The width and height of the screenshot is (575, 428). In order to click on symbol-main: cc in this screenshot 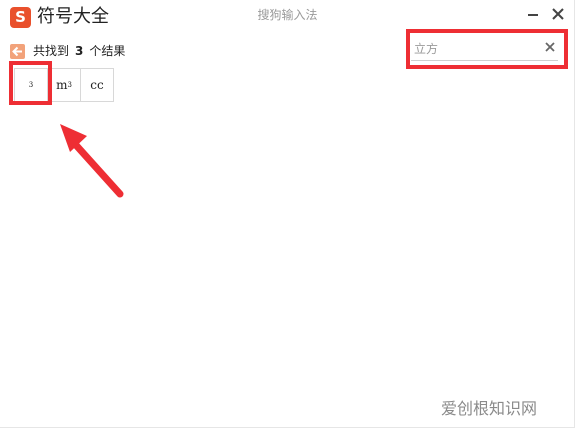, I will do `click(97, 85)`.